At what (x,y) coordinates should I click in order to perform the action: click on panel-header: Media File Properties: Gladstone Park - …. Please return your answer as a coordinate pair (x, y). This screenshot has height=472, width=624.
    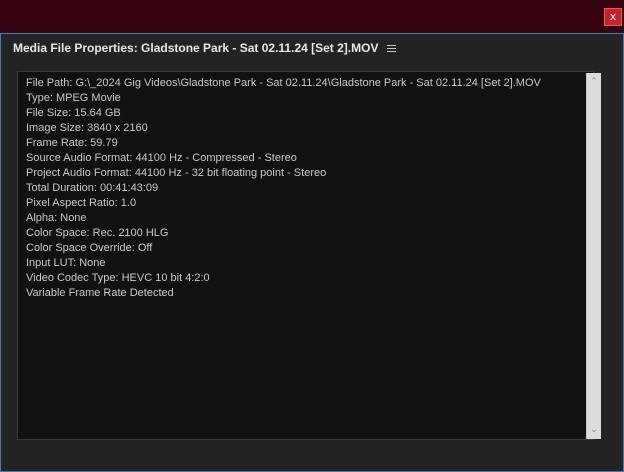
    Looking at the image, I should click on (205, 48).